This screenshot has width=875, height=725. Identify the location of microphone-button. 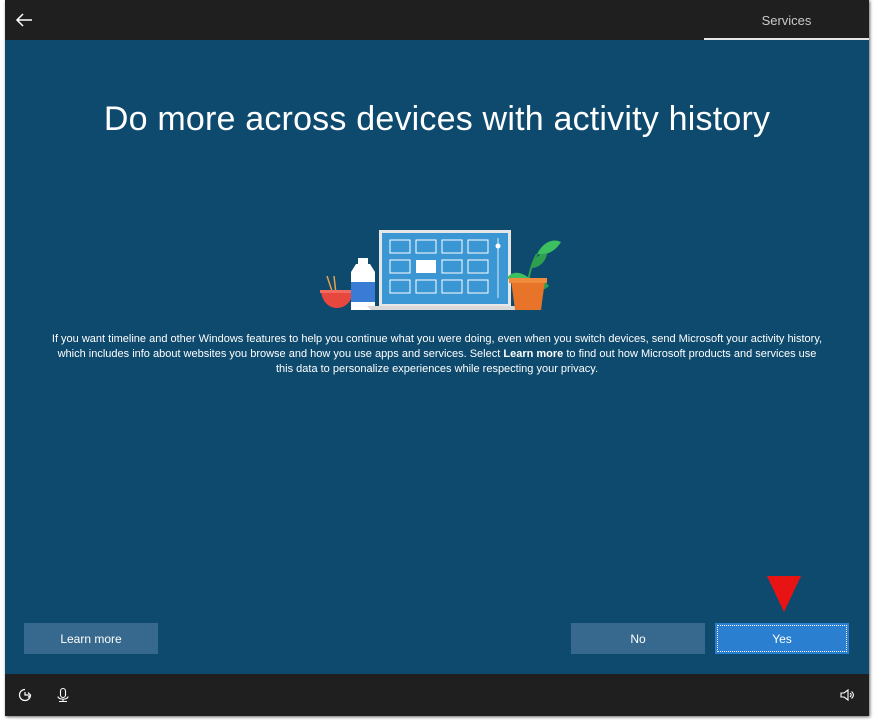
(63, 695).